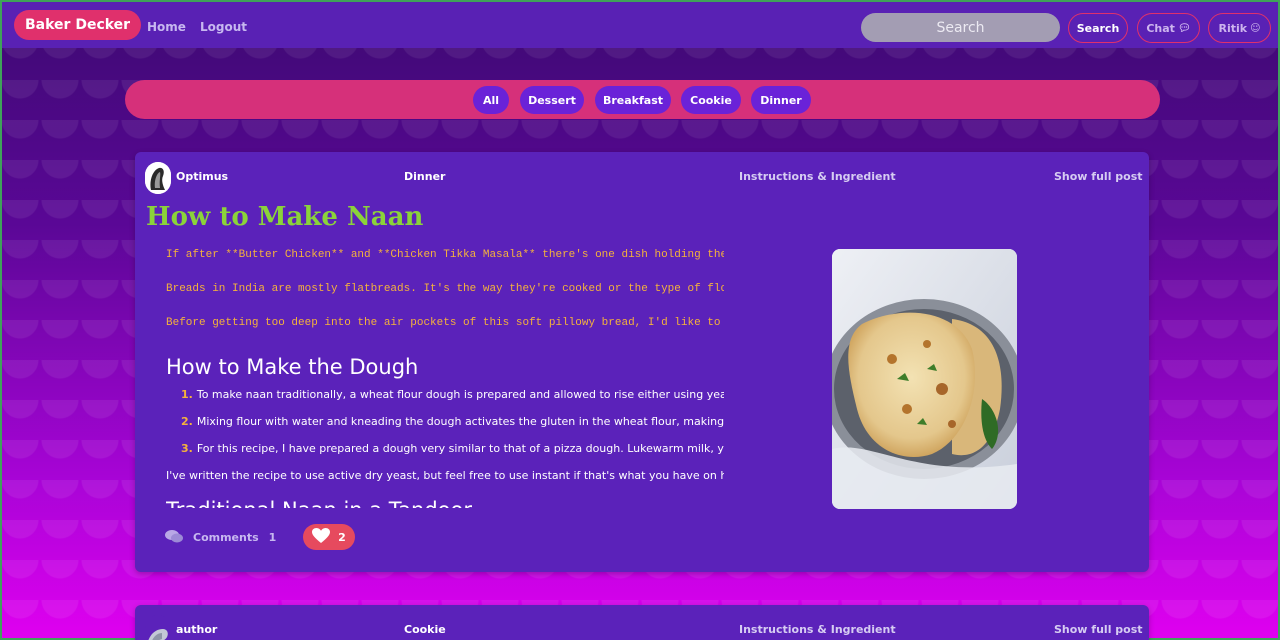 The width and height of the screenshot is (1280, 640). I want to click on author-name: Optimus, so click(202, 176).